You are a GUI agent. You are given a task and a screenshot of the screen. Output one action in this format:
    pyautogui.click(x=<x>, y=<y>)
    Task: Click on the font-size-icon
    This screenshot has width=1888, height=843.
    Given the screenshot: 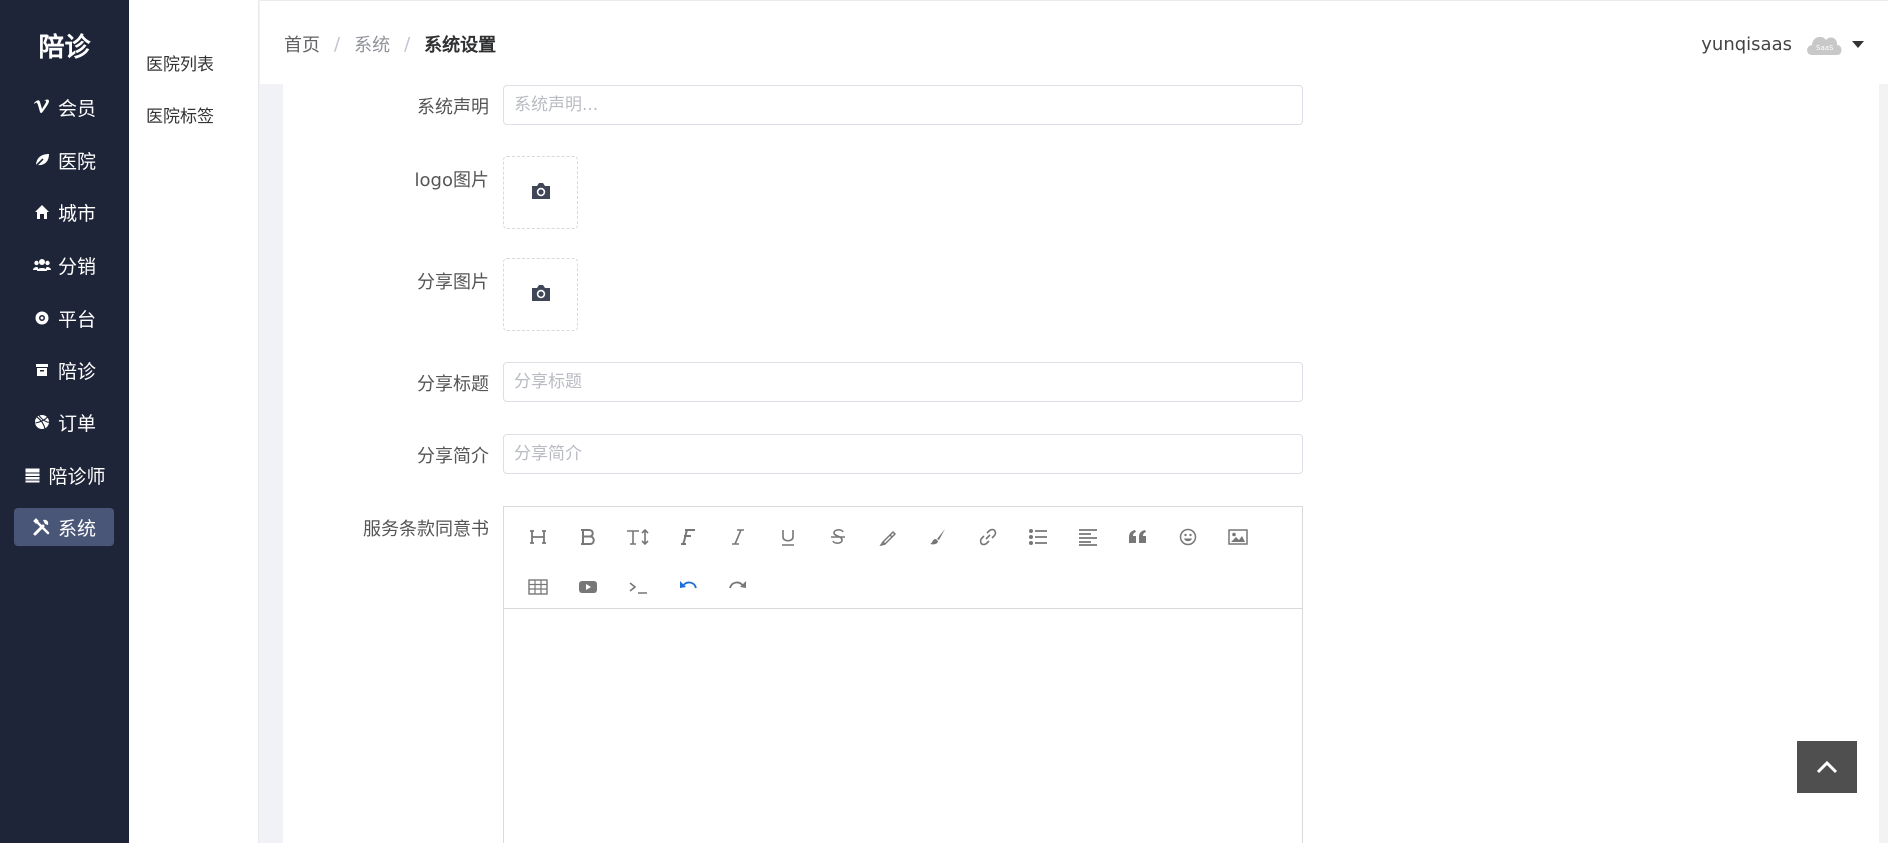 What is the action you would take?
    pyautogui.click(x=638, y=537)
    